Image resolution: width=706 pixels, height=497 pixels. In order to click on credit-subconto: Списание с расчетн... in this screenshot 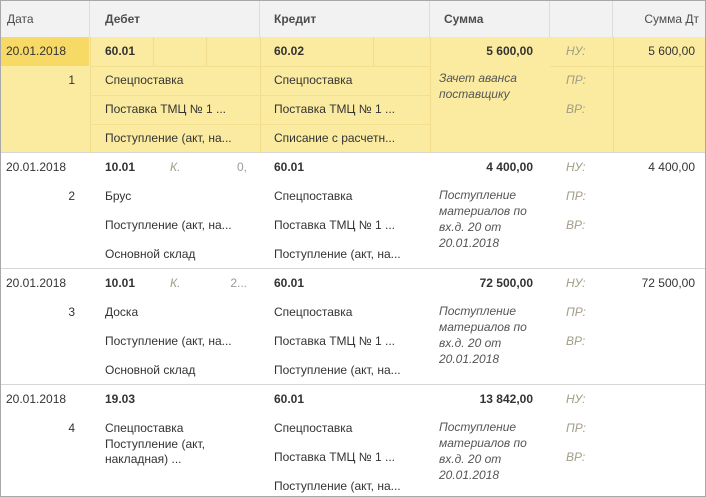, I will do `click(335, 138)`.